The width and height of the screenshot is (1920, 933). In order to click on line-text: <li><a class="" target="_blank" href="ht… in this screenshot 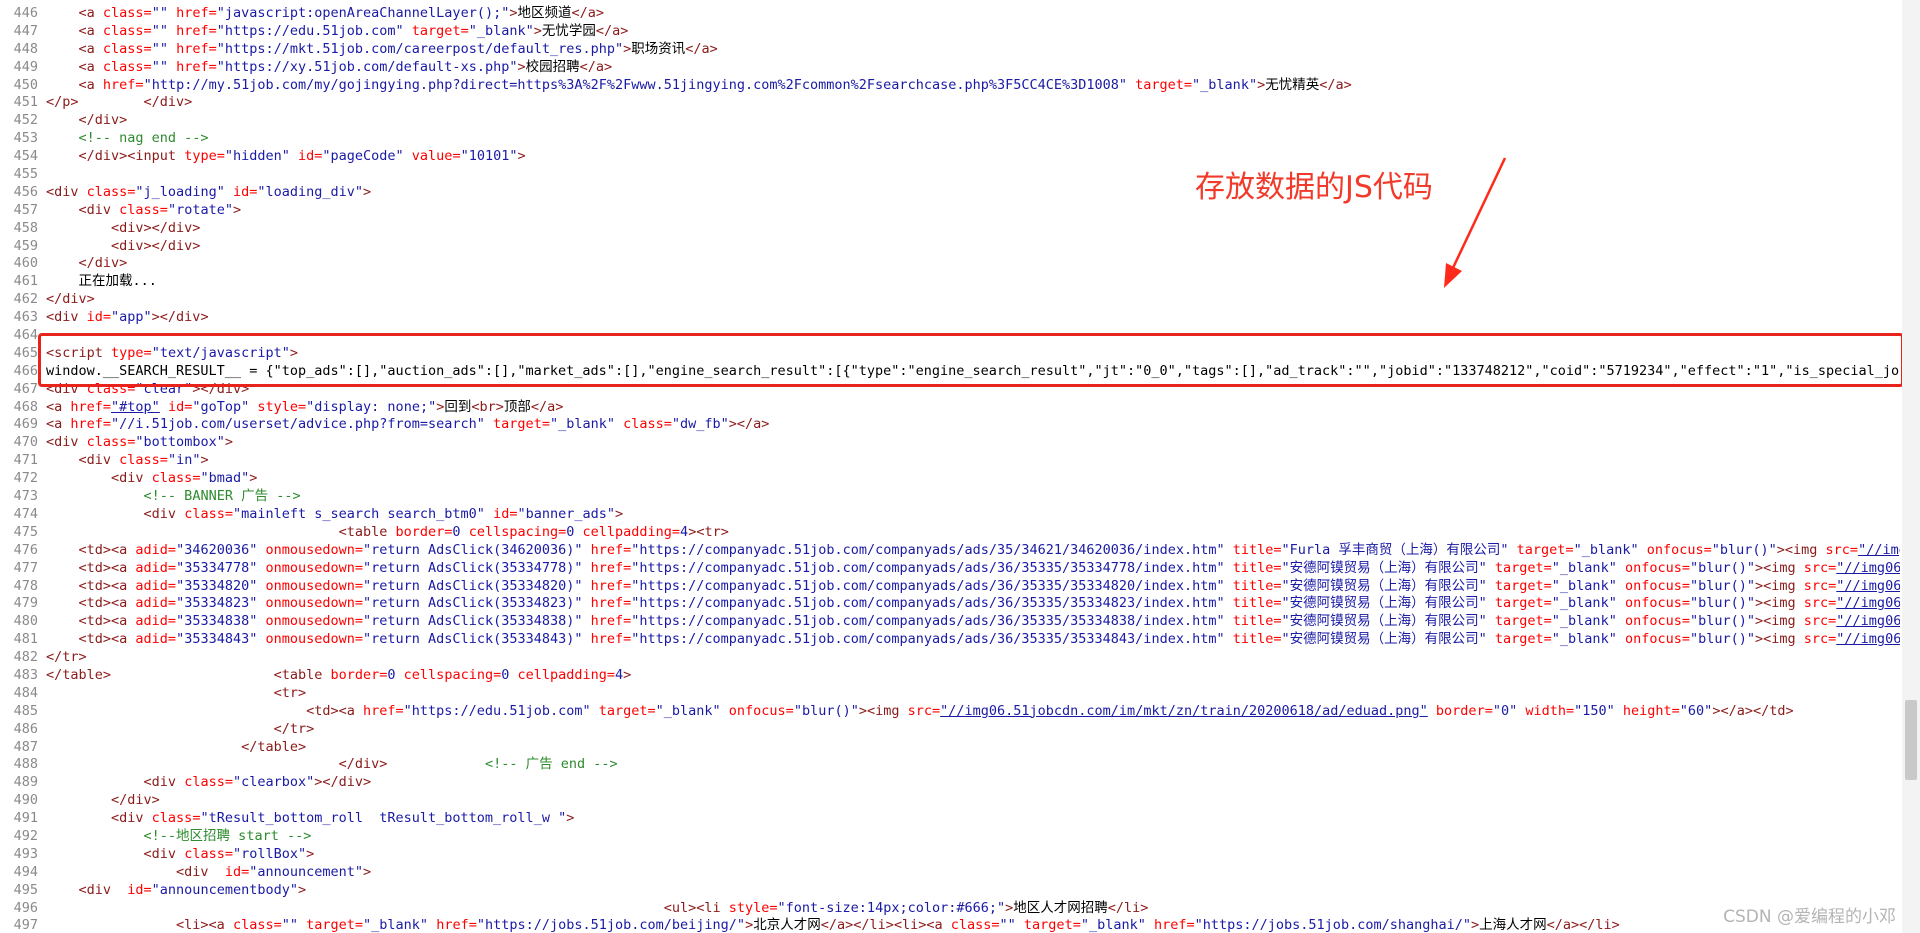, I will do `click(973, 925)`.